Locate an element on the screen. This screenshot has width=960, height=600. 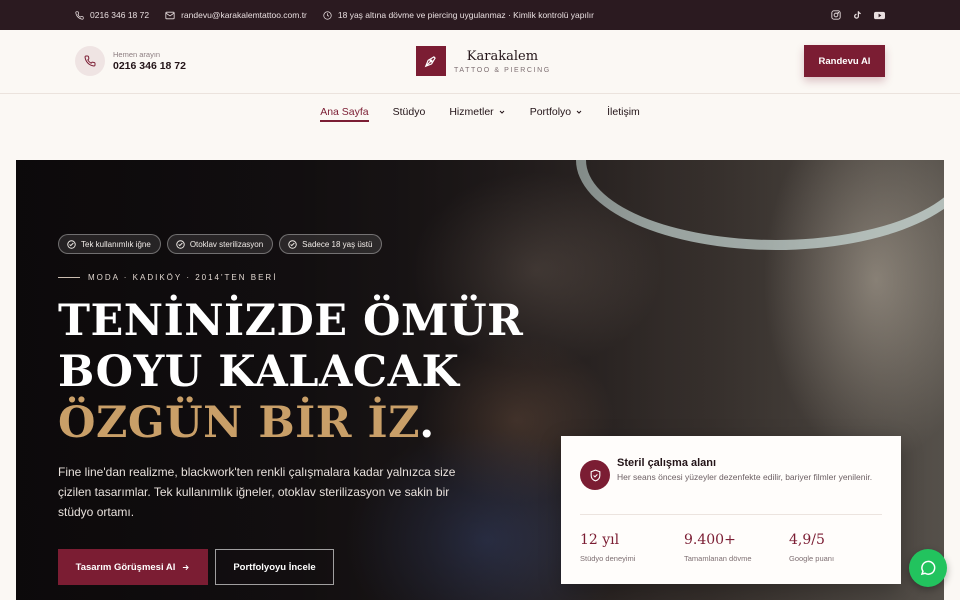
whatsapp-chat-button is located at coordinates (928, 568).